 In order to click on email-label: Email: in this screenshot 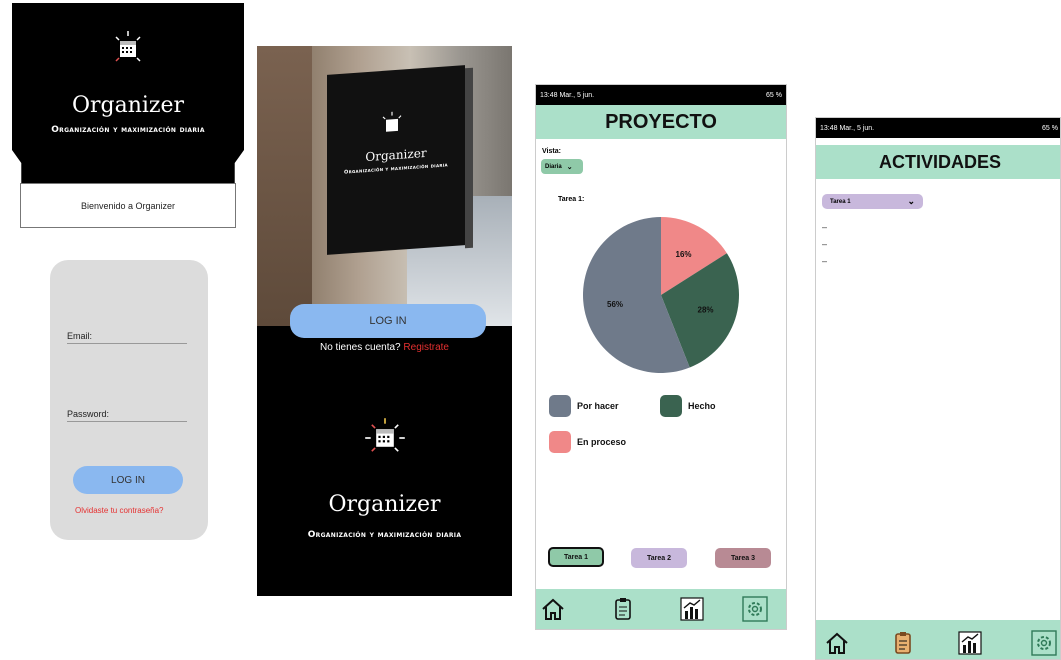, I will do `click(80, 336)`.